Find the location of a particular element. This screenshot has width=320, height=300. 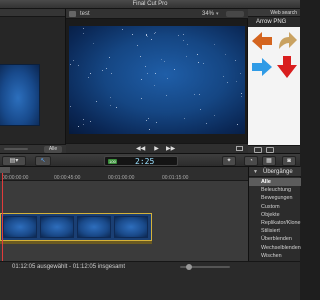

thumbnail-size-slider is located at coordinates (16, 149).